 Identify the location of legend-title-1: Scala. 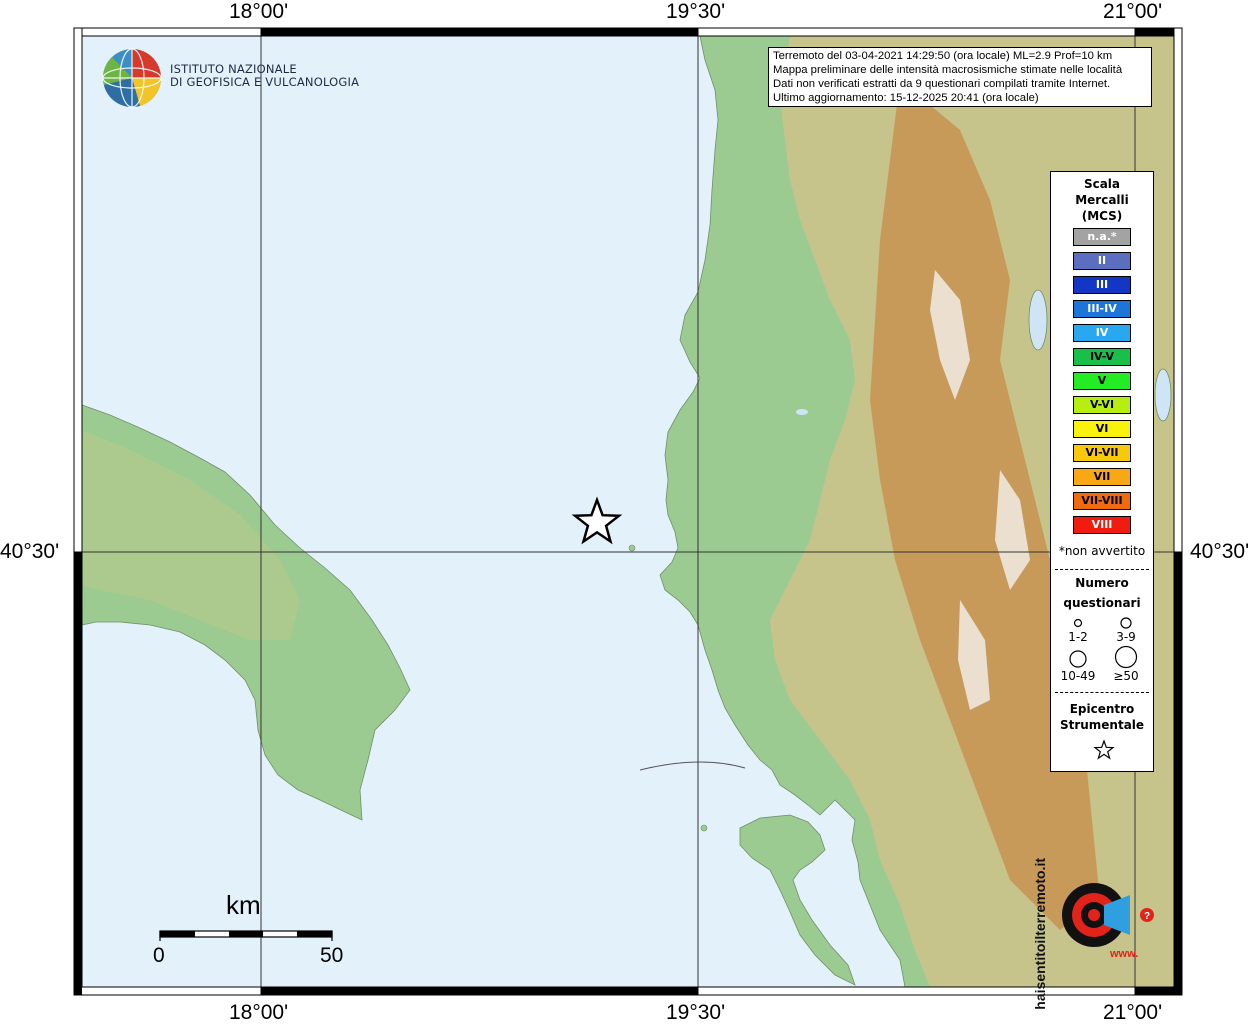
(1102, 184).